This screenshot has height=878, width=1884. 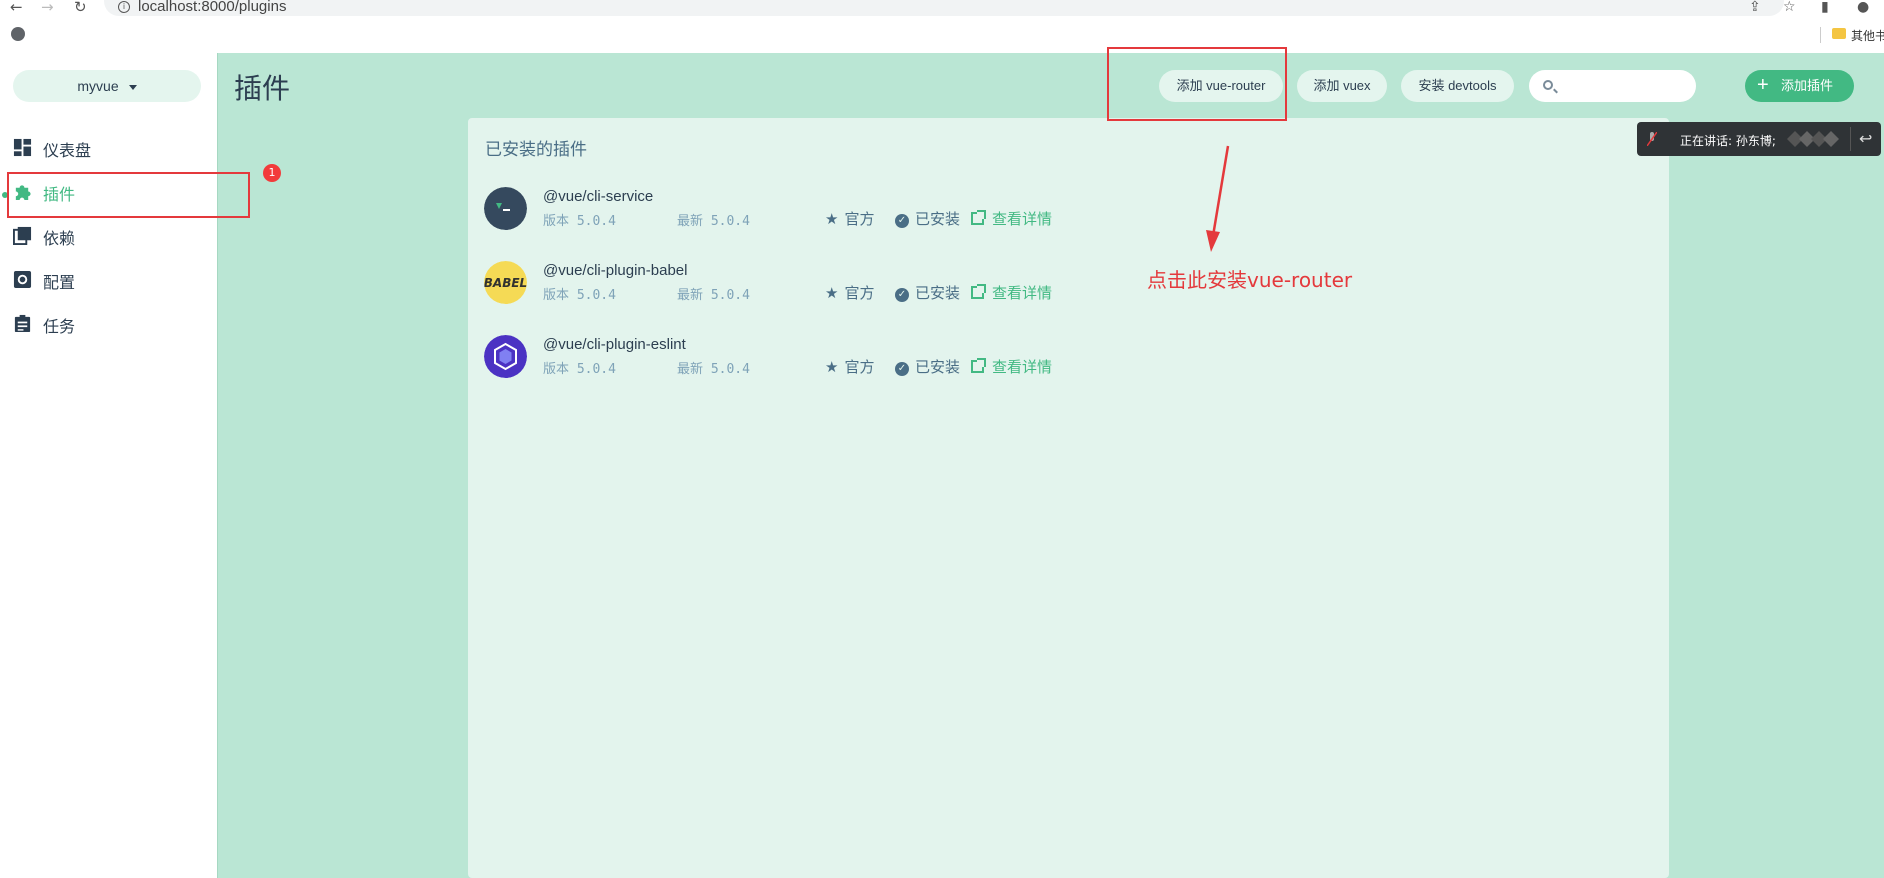 What do you see at coordinates (272, 173) in the screenshot?
I see `step-badge: 1` at bounding box center [272, 173].